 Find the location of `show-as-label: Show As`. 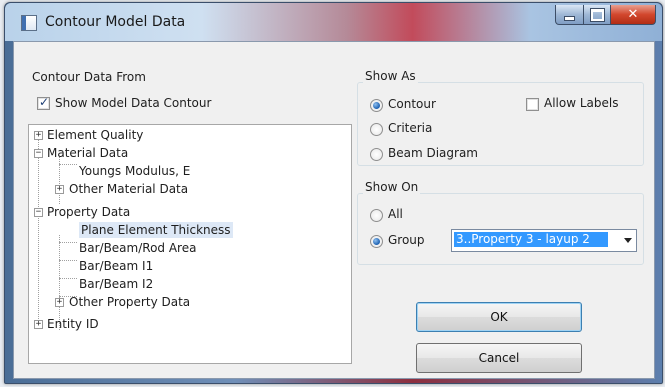

show-as-label: Show As is located at coordinates (390, 76).